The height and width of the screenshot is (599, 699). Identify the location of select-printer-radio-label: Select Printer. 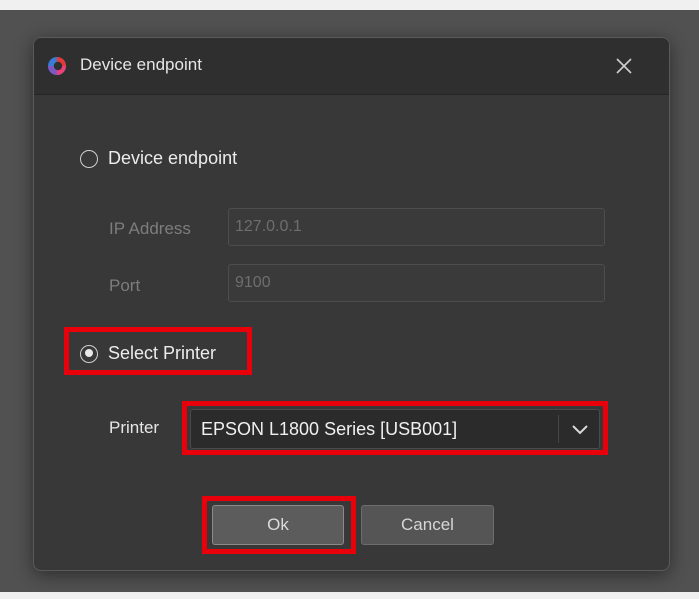
(162, 353).